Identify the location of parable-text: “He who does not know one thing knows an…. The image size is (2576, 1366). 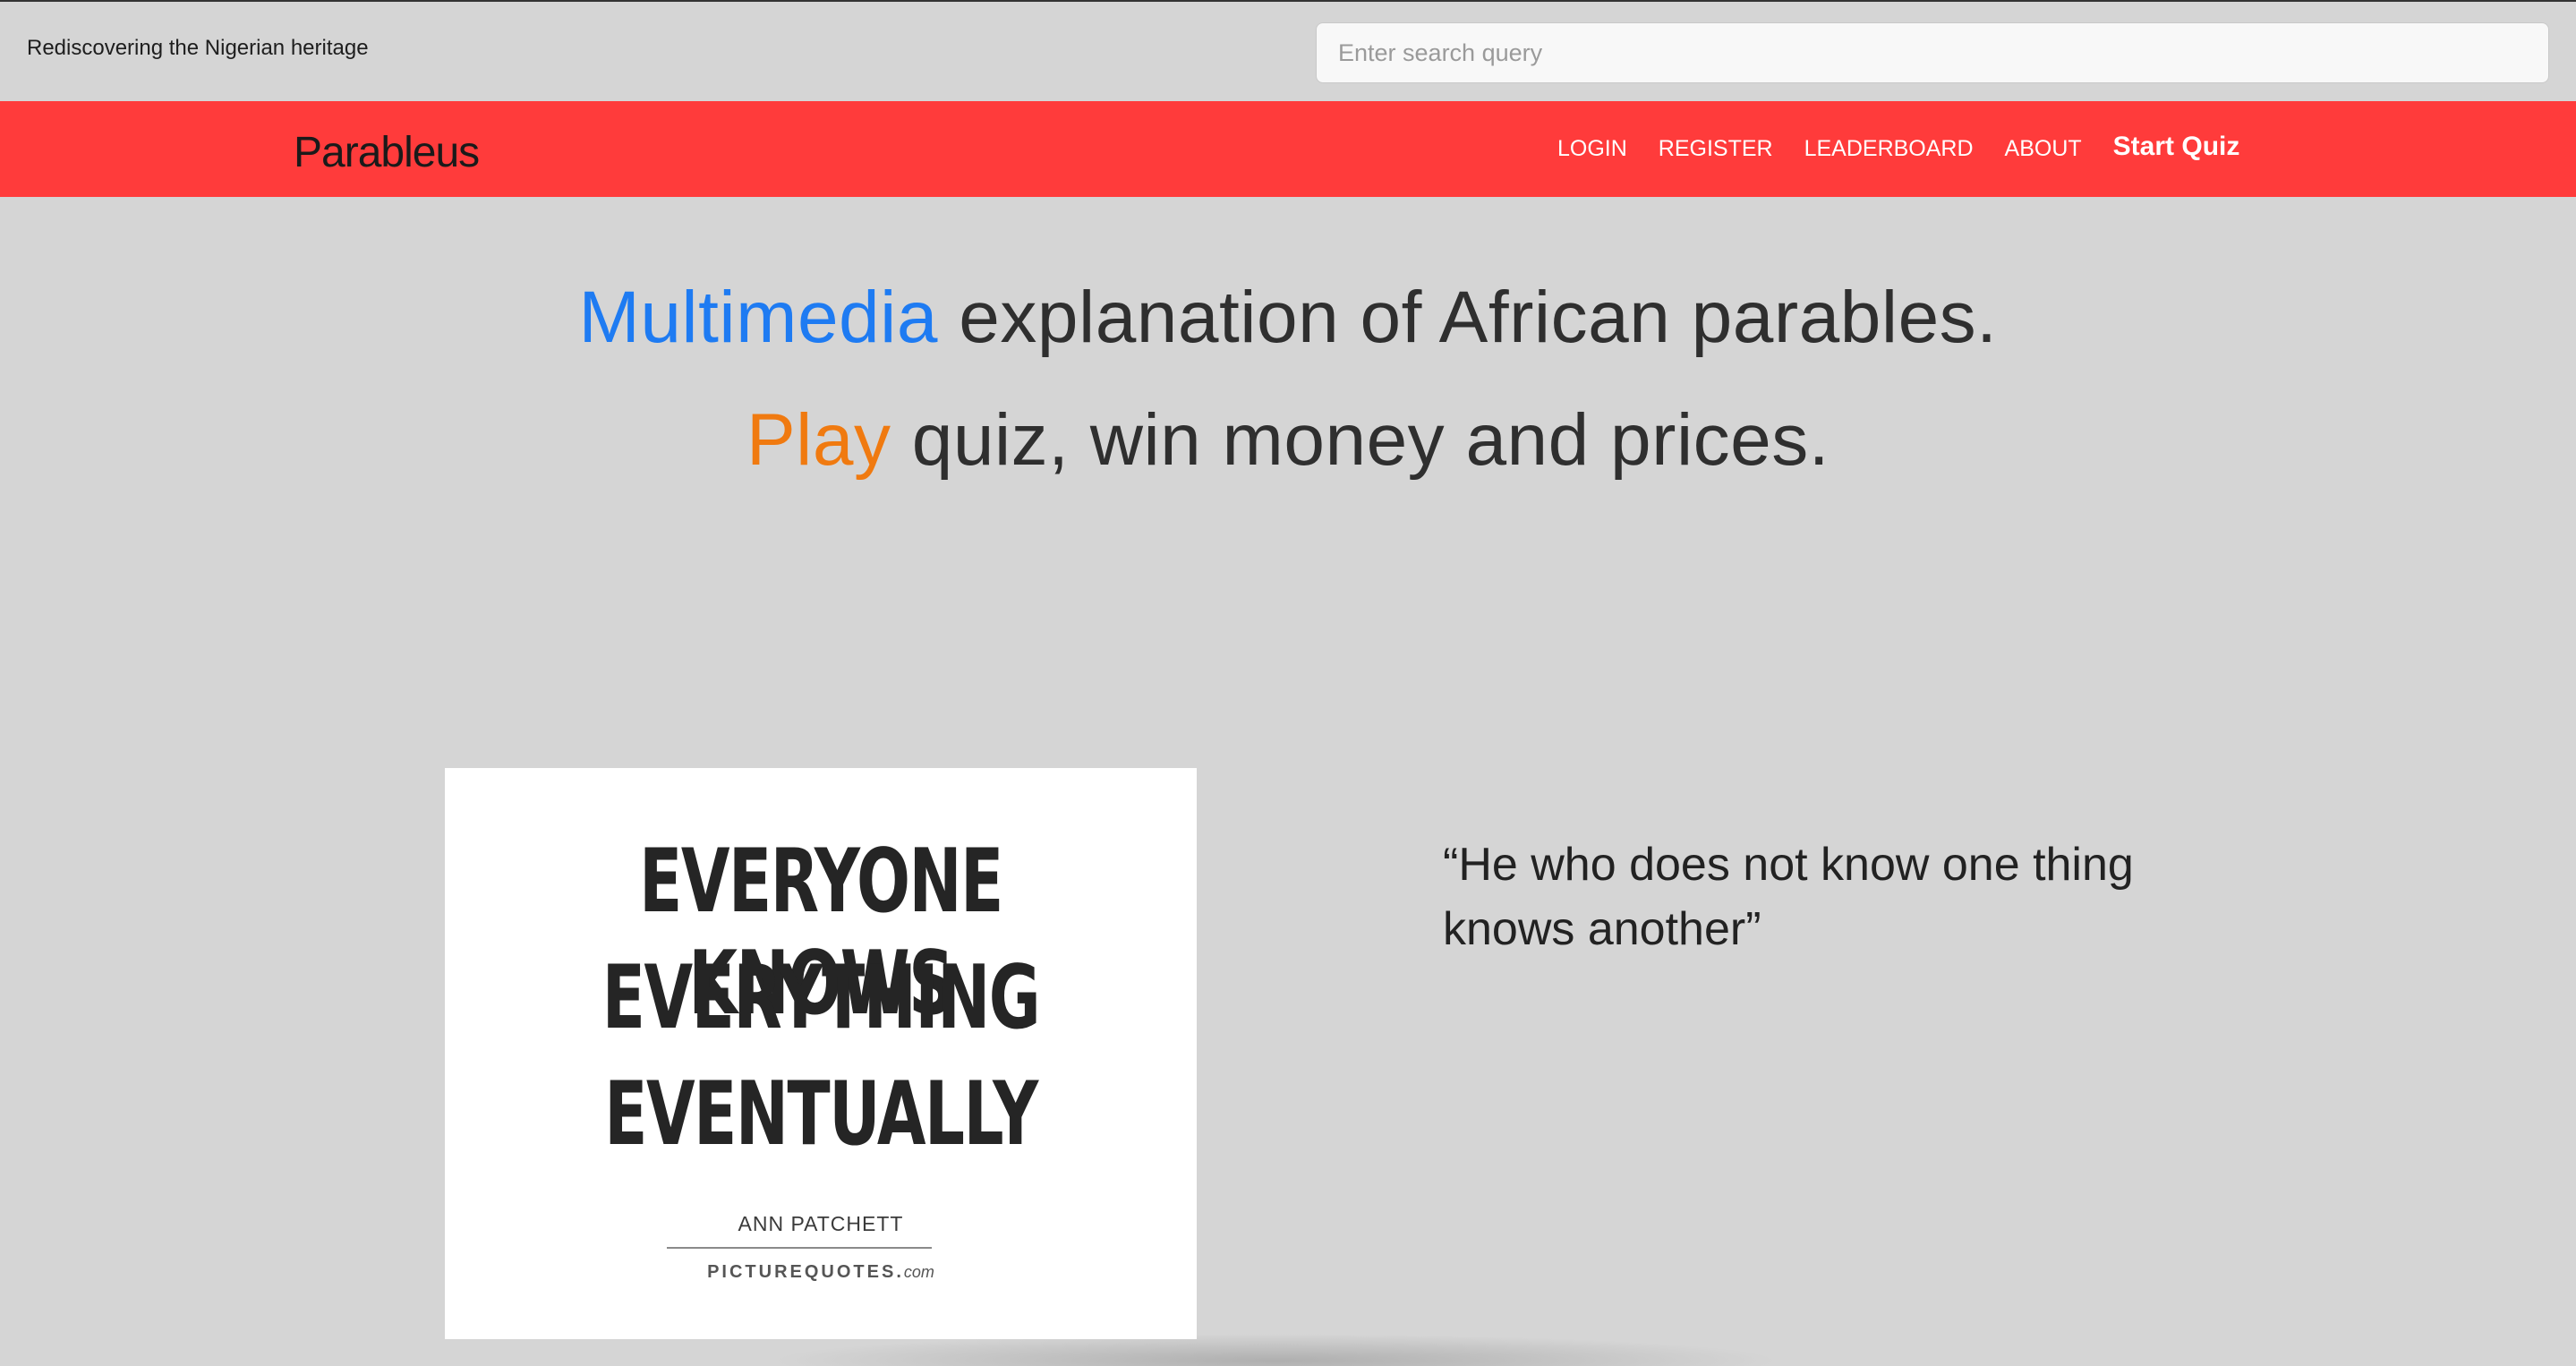
(1788, 897).